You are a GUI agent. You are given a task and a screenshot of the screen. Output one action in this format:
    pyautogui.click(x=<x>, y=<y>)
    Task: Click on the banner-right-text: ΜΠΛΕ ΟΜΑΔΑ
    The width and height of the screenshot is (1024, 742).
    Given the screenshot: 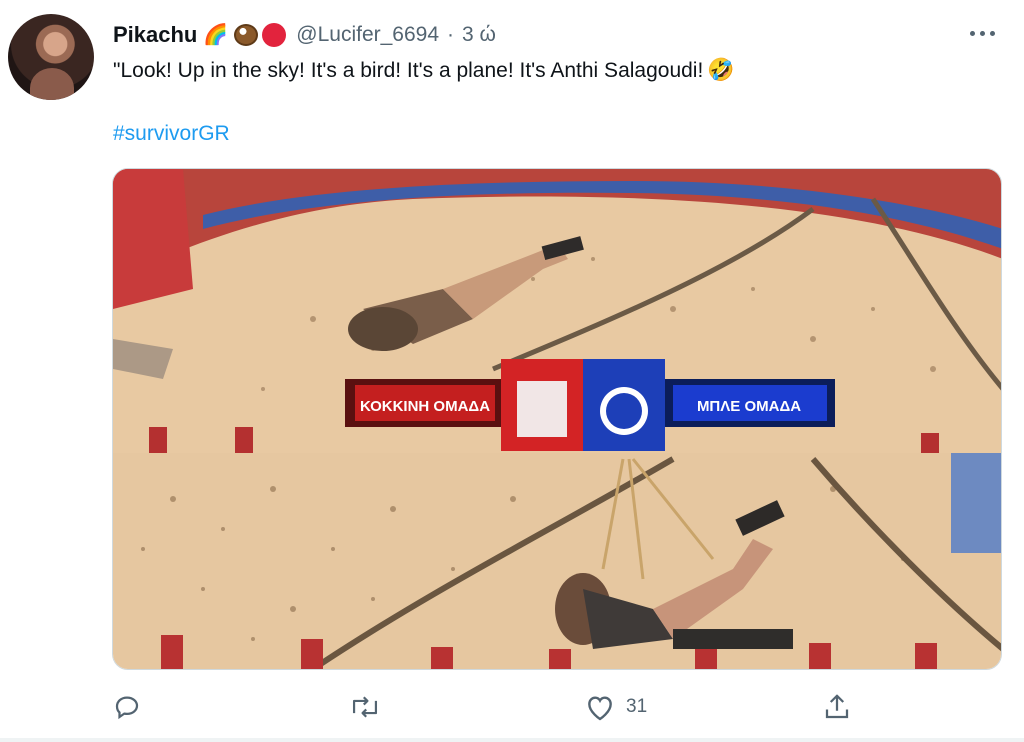 What is the action you would take?
    pyautogui.click(x=749, y=406)
    